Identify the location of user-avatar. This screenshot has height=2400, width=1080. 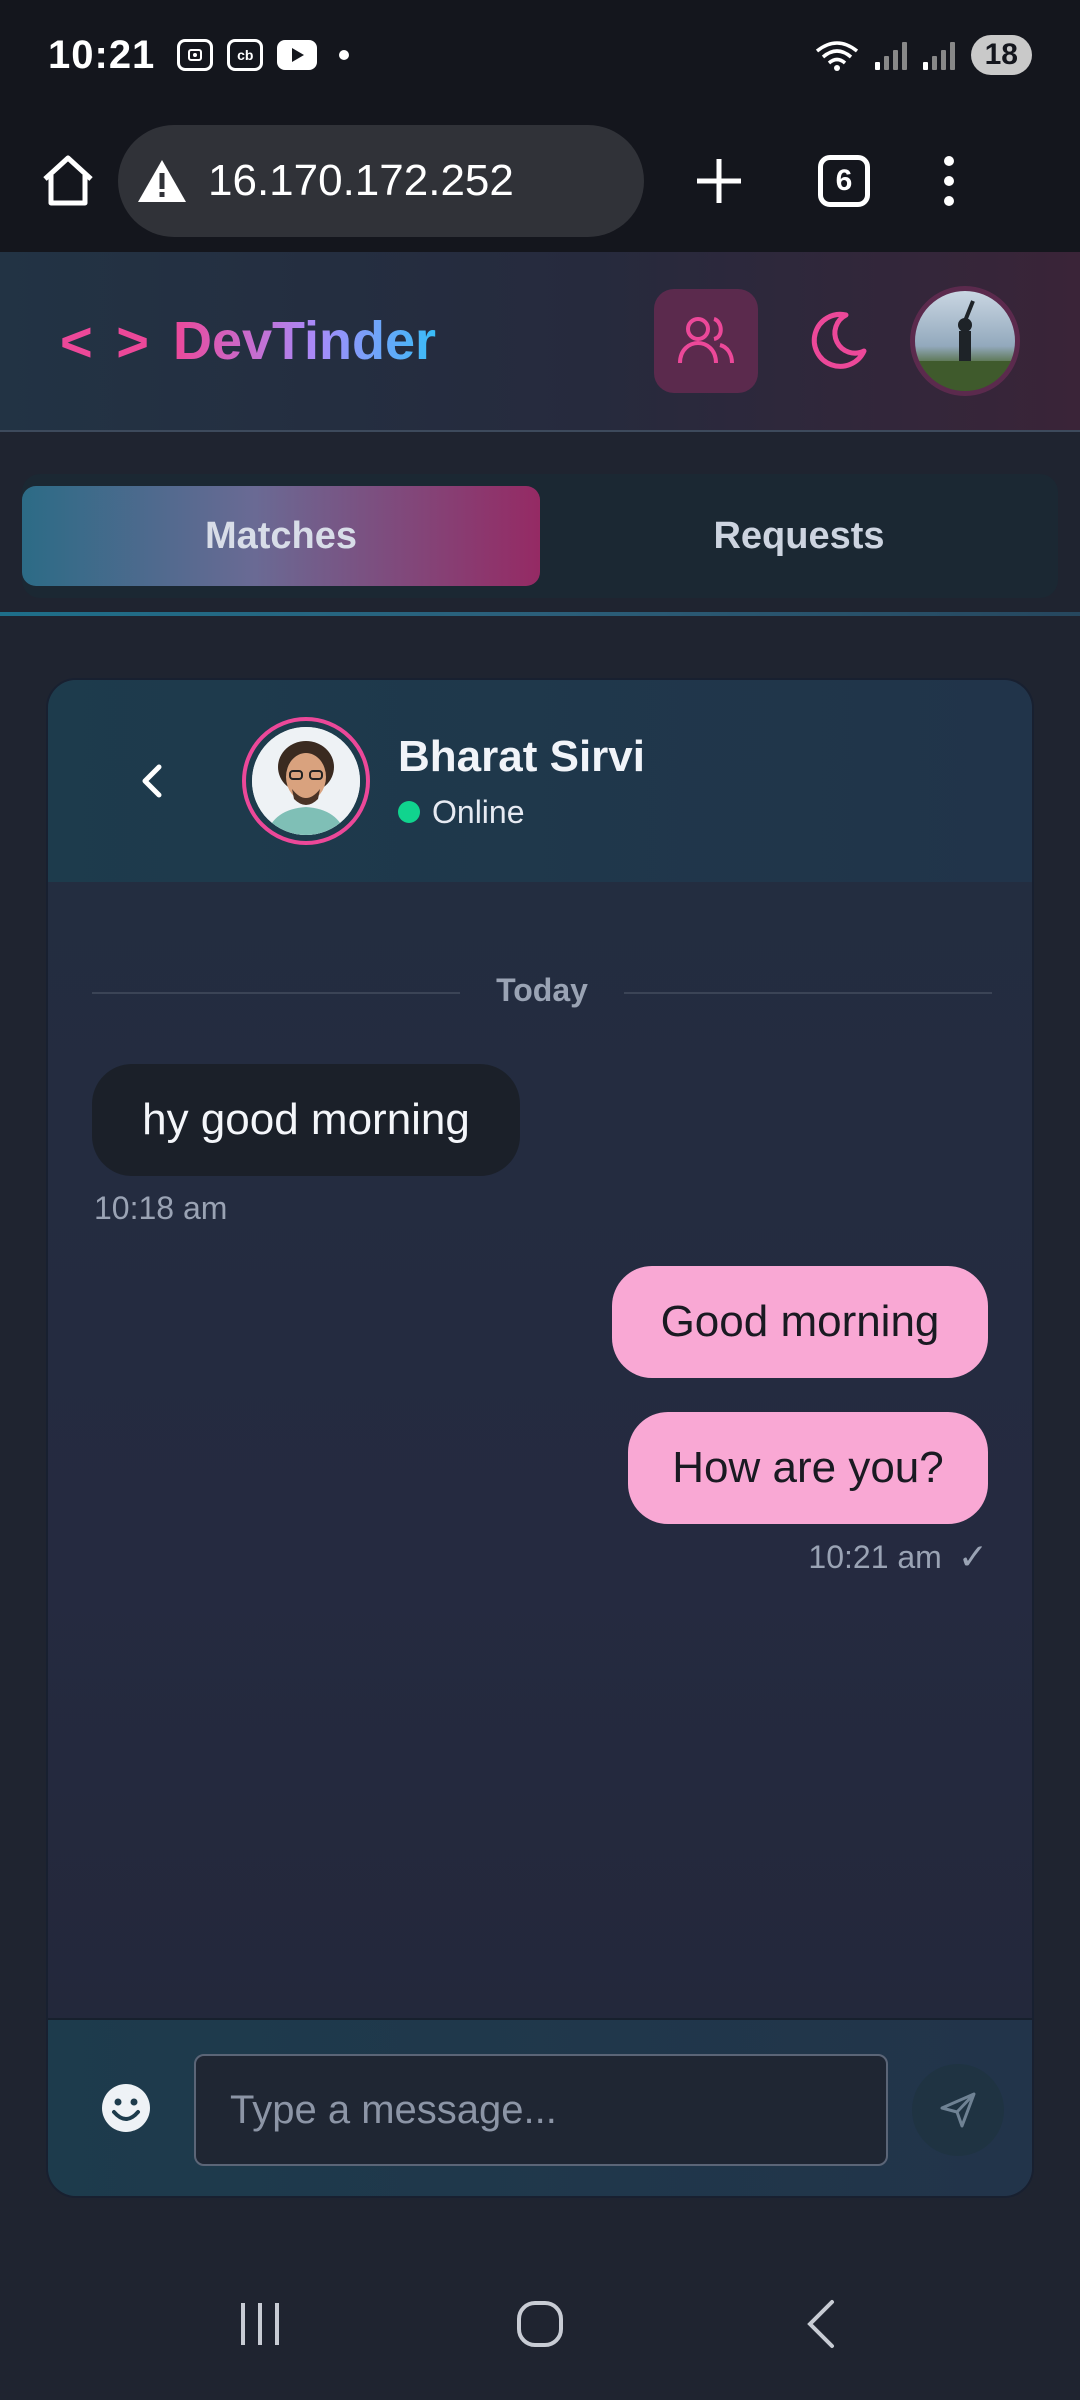
(965, 341).